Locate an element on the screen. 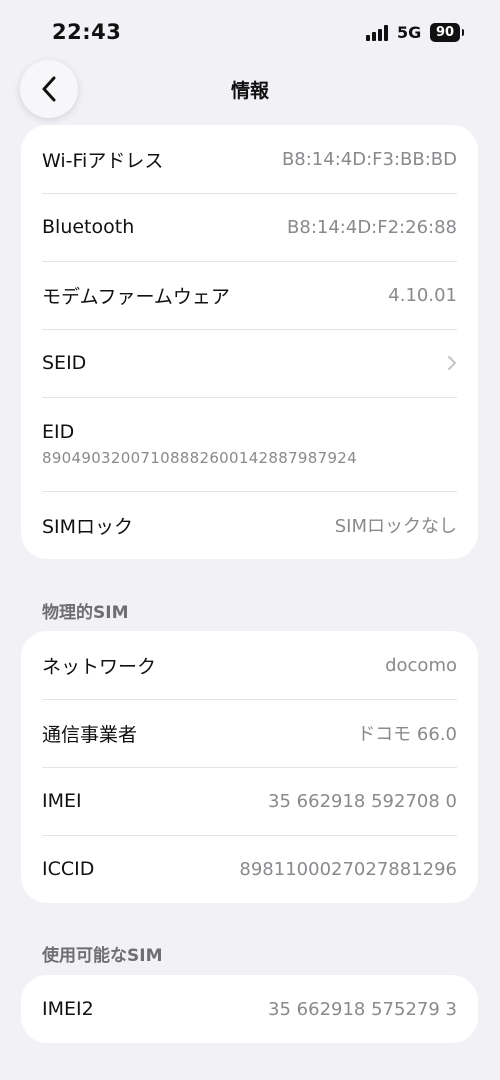 Image resolution: width=500 pixels, height=1080 pixels. battery-icon: 90 is located at coordinates (447, 32).